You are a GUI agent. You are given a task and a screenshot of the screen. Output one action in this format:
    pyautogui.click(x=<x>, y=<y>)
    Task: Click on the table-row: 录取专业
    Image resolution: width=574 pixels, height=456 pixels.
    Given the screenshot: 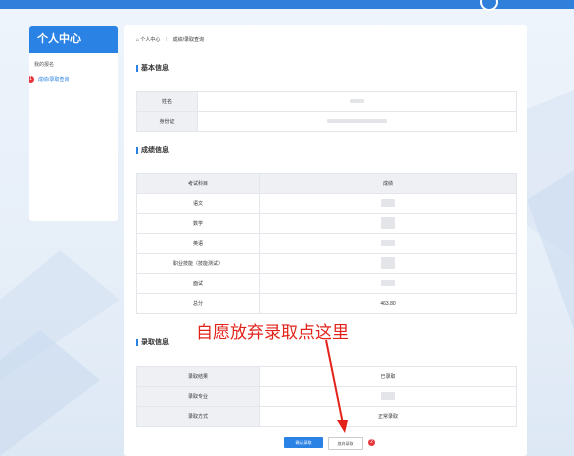 What is the action you would take?
    pyautogui.click(x=326, y=396)
    